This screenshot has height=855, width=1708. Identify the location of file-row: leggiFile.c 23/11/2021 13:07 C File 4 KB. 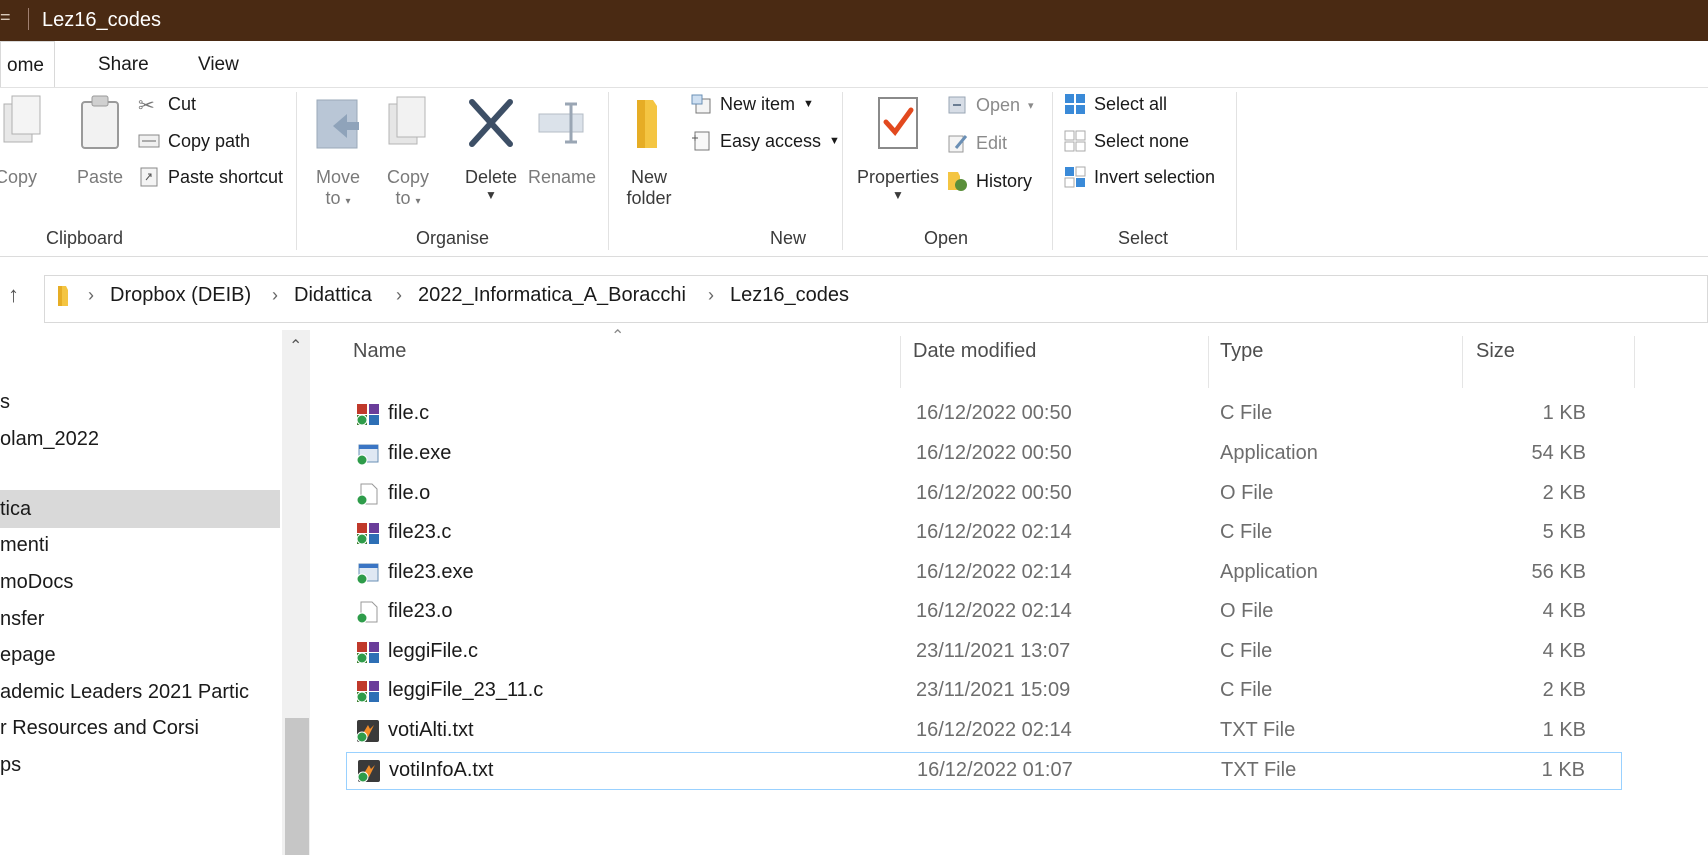
(984, 653).